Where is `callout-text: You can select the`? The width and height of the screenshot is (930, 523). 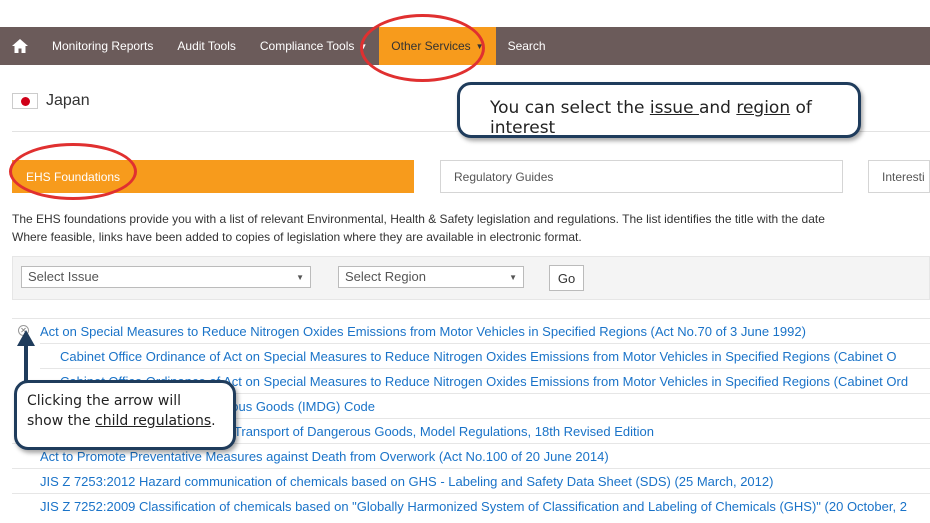
callout-text: You can select the is located at coordinates (570, 108).